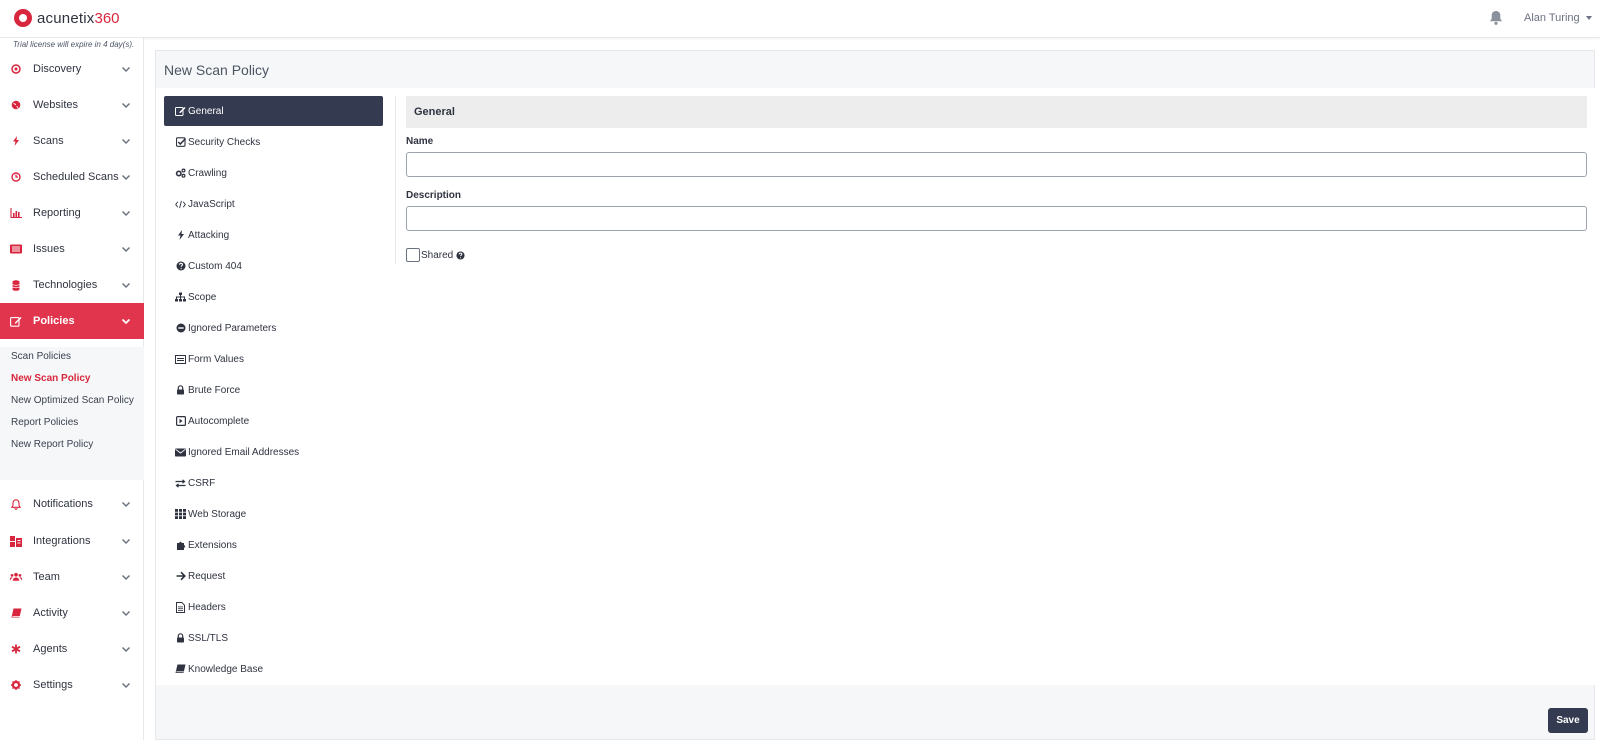  Describe the element at coordinates (273, 545) in the screenshot. I see `policy-tab-extensions: Extensions` at that location.